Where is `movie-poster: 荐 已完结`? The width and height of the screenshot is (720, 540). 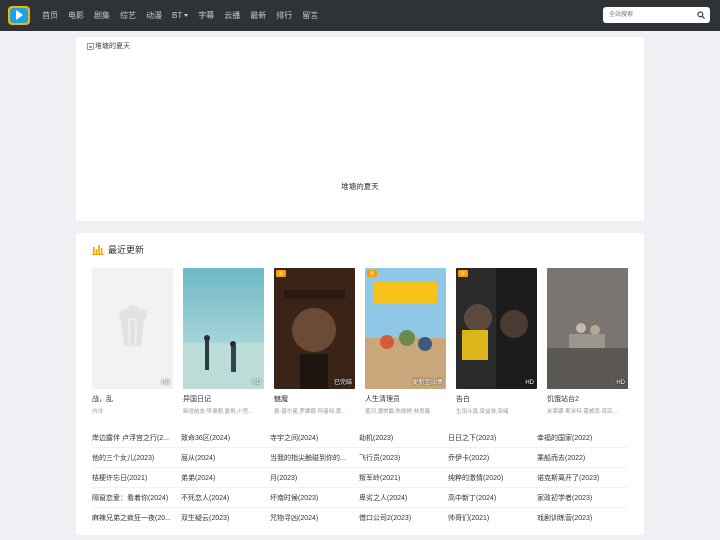
movie-poster: 荐 已完结 is located at coordinates (314, 328).